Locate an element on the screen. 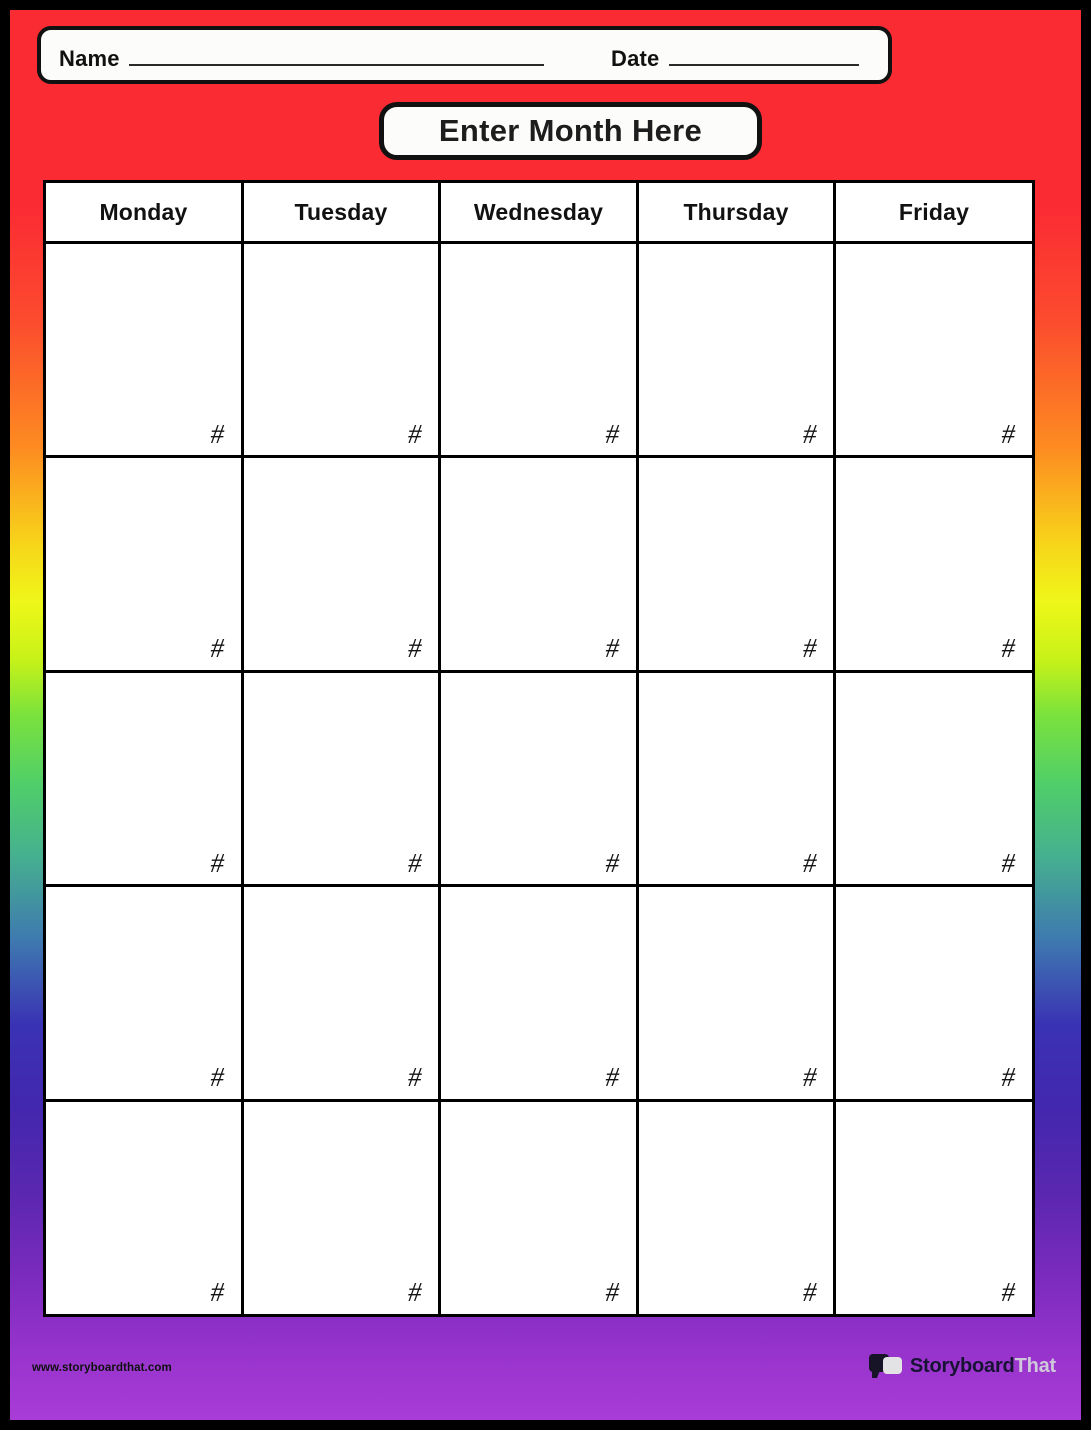 This screenshot has width=1091, height=1430. day-header-label: Tuesday is located at coordinates (341, 211).